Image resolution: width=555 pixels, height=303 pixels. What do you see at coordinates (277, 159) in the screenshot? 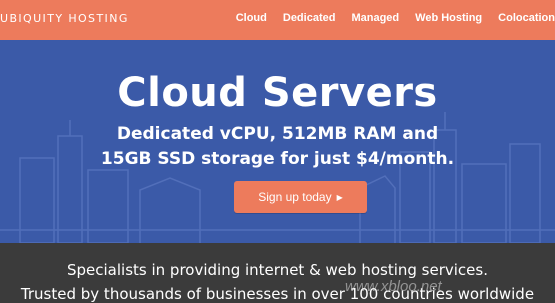
I see `hero-subtitle-line-2: 15GB SSD storage for just $4/month.` at bounding box center [277, 159].